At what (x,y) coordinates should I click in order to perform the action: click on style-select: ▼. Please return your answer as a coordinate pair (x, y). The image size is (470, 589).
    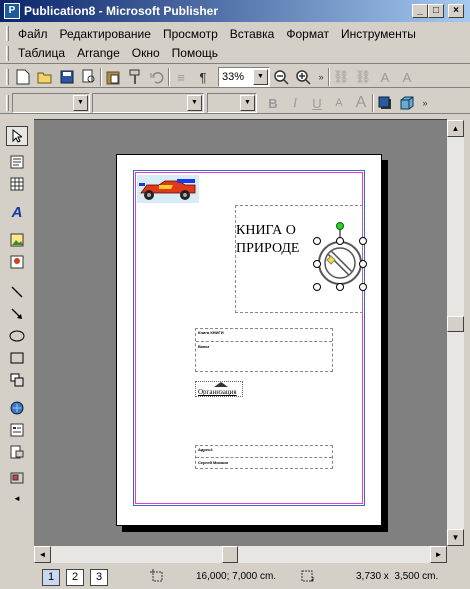
    Looking at the image, I should click on (51, 103).